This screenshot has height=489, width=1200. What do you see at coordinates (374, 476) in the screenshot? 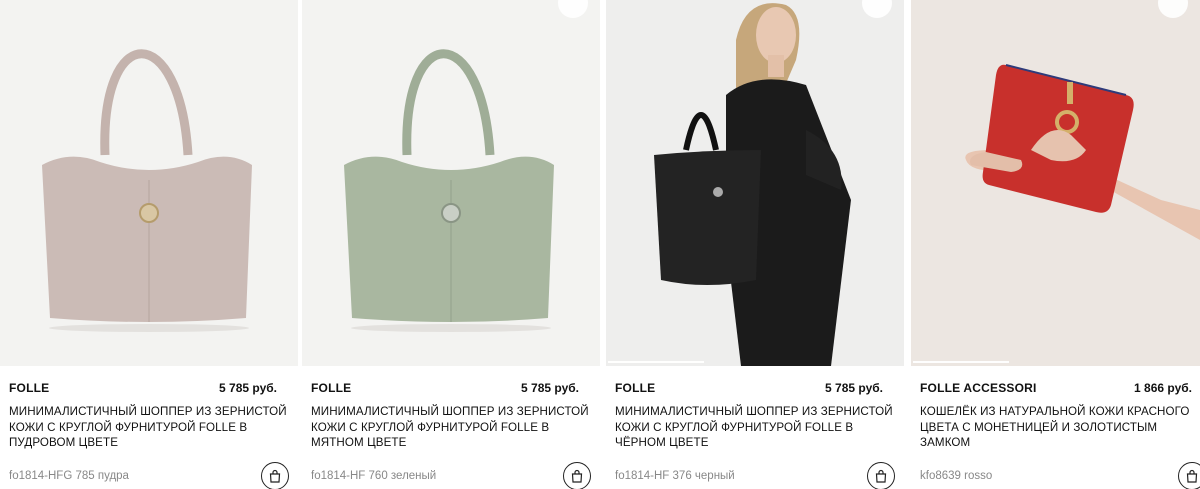
I see `product-sku: fo1814-HF 760 зеленый` at bounding box center [374, 476].